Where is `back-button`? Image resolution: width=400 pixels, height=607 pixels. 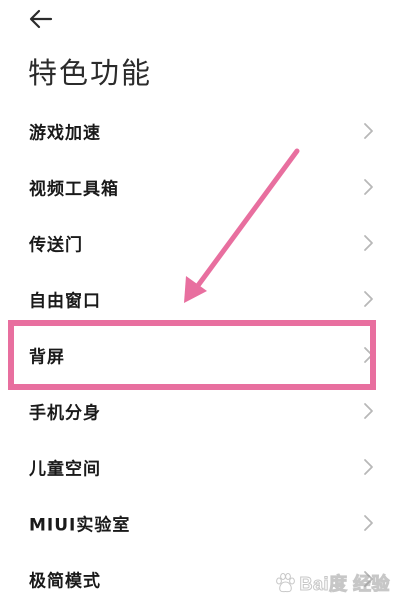
back-button is located at coordinates (41, 19).